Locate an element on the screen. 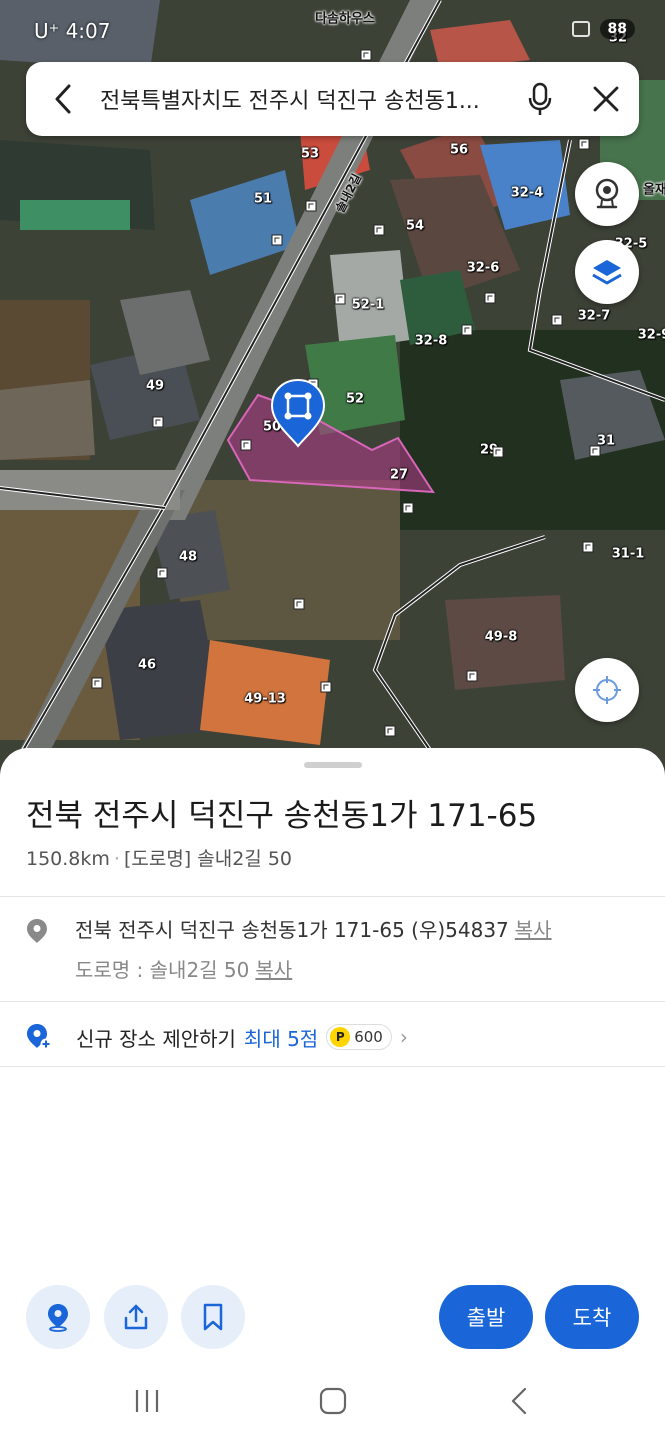 The width and height of the screenshot is (665, 1440). lot-label: 49-8 is located at coordinates (501, 637).